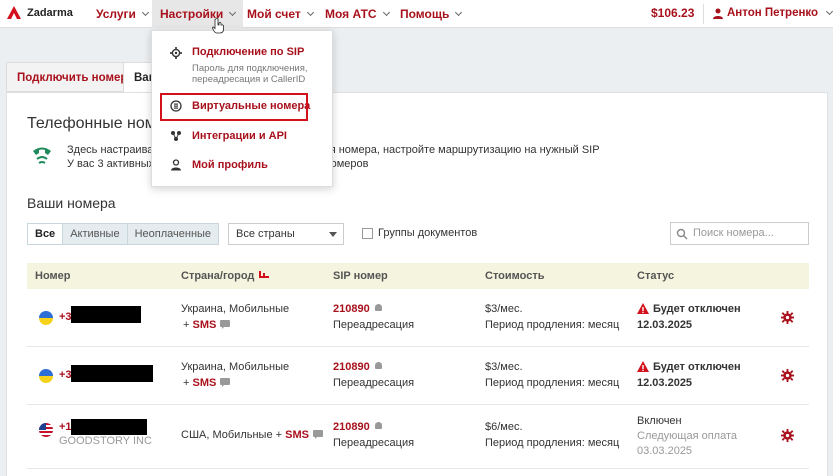 The image size is (833, 476). I want to click on nav-services: Услуги, so click(122, 14).